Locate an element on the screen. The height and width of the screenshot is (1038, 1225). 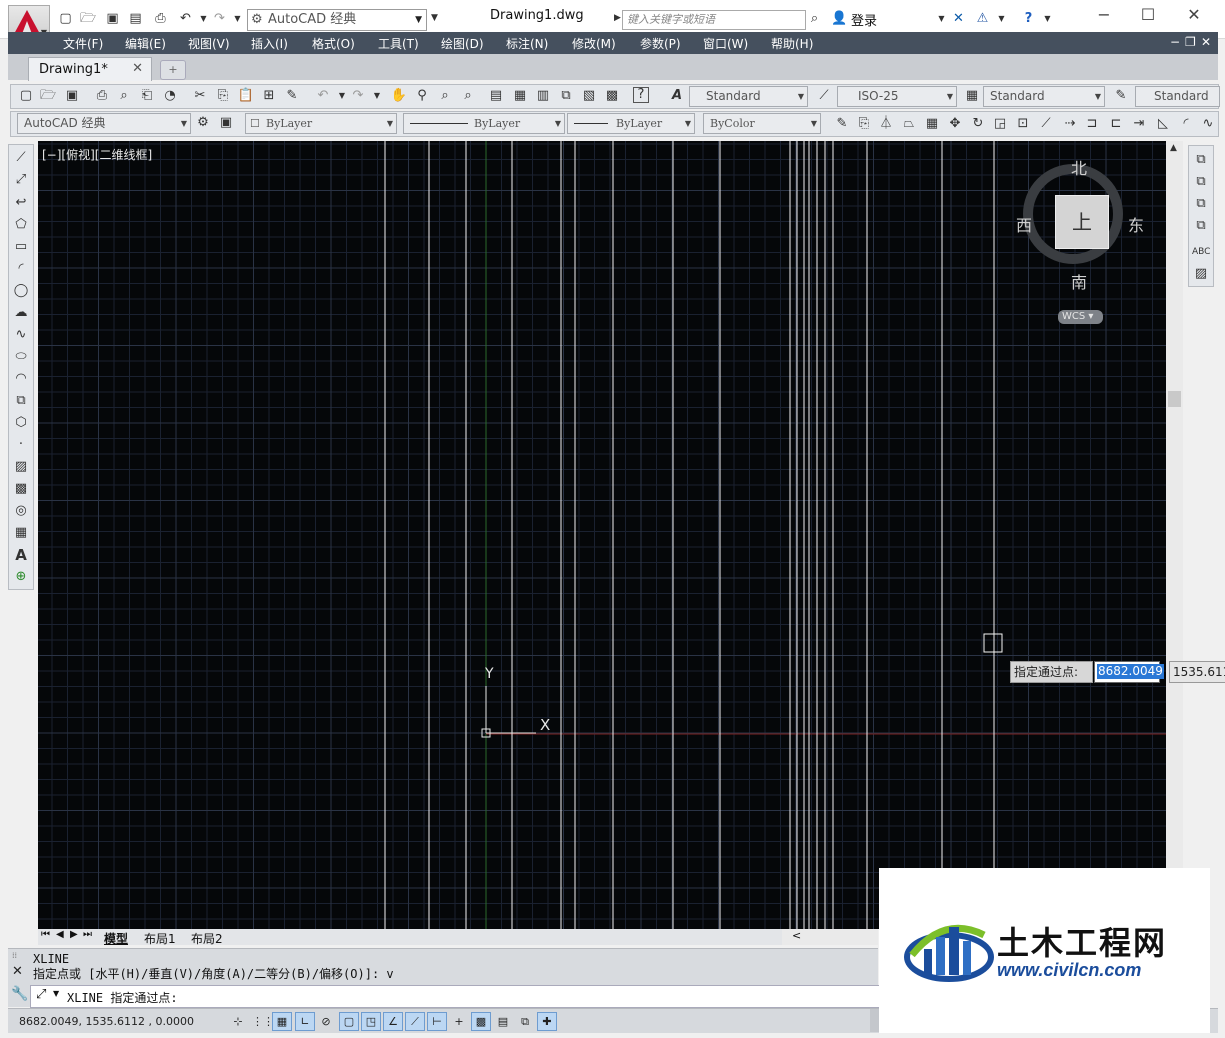
lineweight-select: ByLayer ▼ is located at coordinates (631, 123).